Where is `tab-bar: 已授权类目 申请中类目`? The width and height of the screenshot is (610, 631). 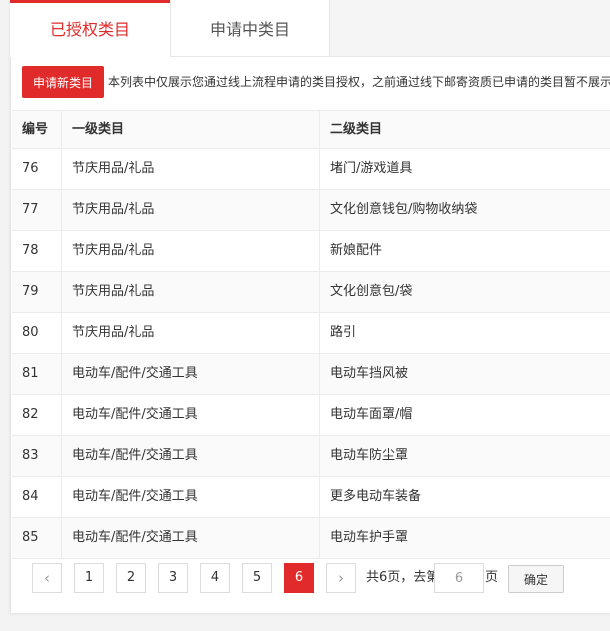
tab-bar: 已授权类目 申请中类目 is located at coordinates (310, 28).